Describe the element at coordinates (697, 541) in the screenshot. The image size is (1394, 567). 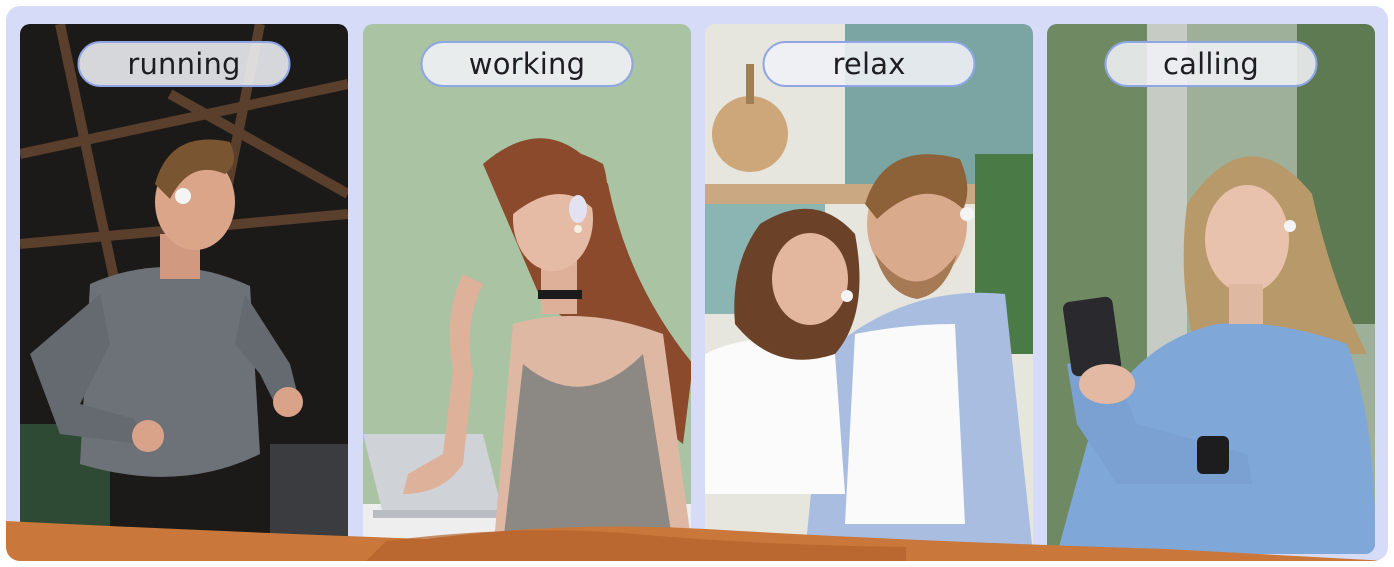
I see `blanket-foreground` at that location.